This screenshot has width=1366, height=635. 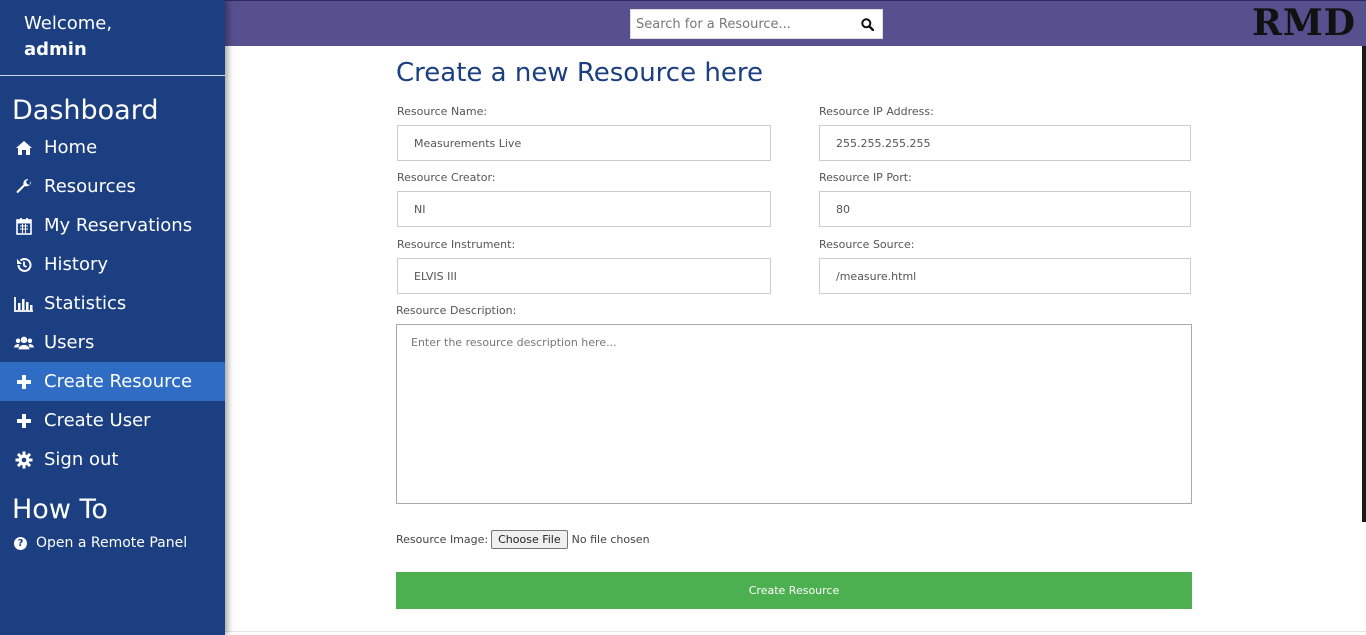 I want to click on sidebar-item-my-reservations: My Reservations, so click(x=112, y=225).